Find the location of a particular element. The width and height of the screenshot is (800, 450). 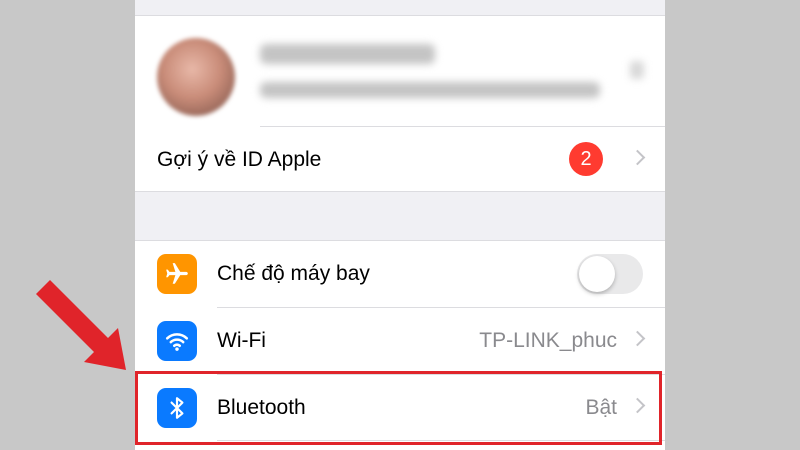

avatar is located at coordinates (196, 77).